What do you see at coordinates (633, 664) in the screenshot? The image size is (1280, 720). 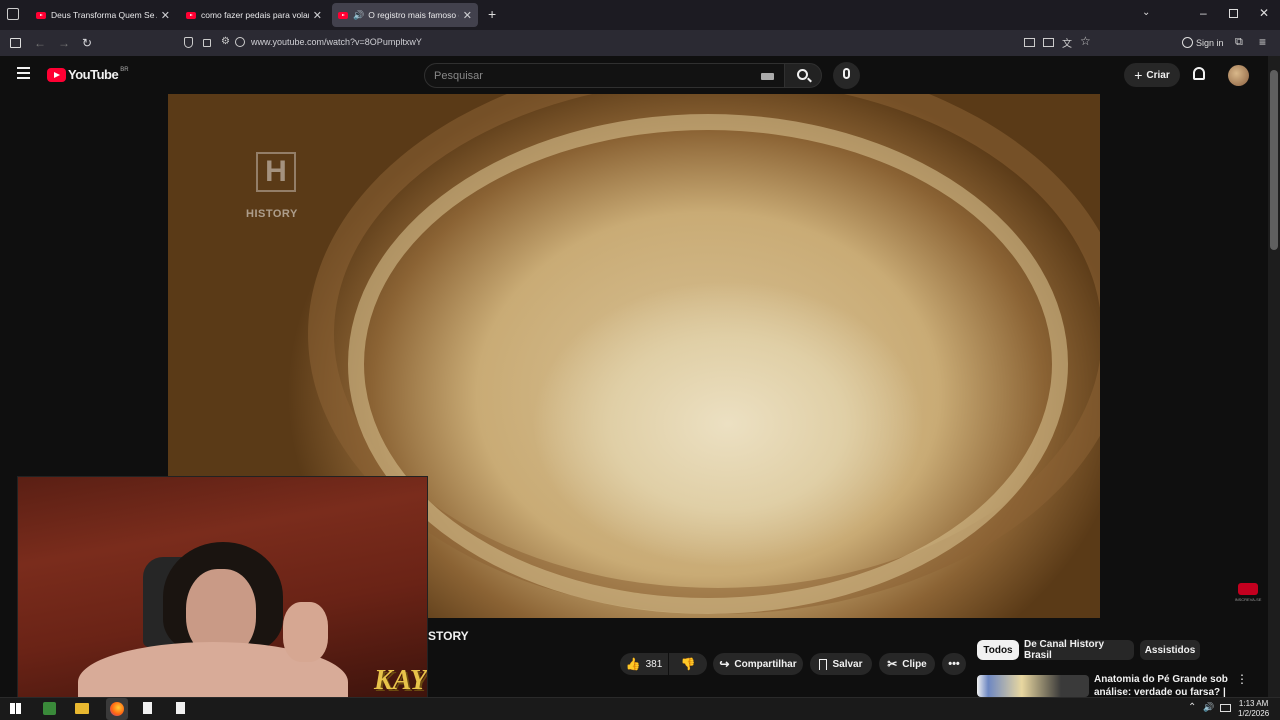 I see `thumbs-up-icon: 👍` at bounding box center [633, 664].